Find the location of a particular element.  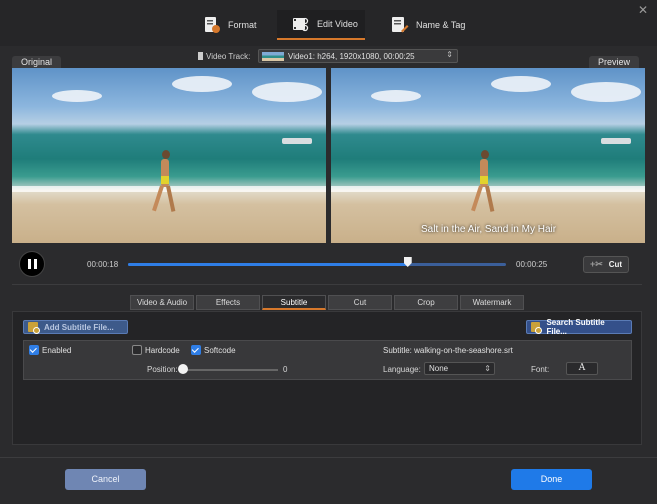

subtab-effects: Effects is located at coordinates (228, 302).